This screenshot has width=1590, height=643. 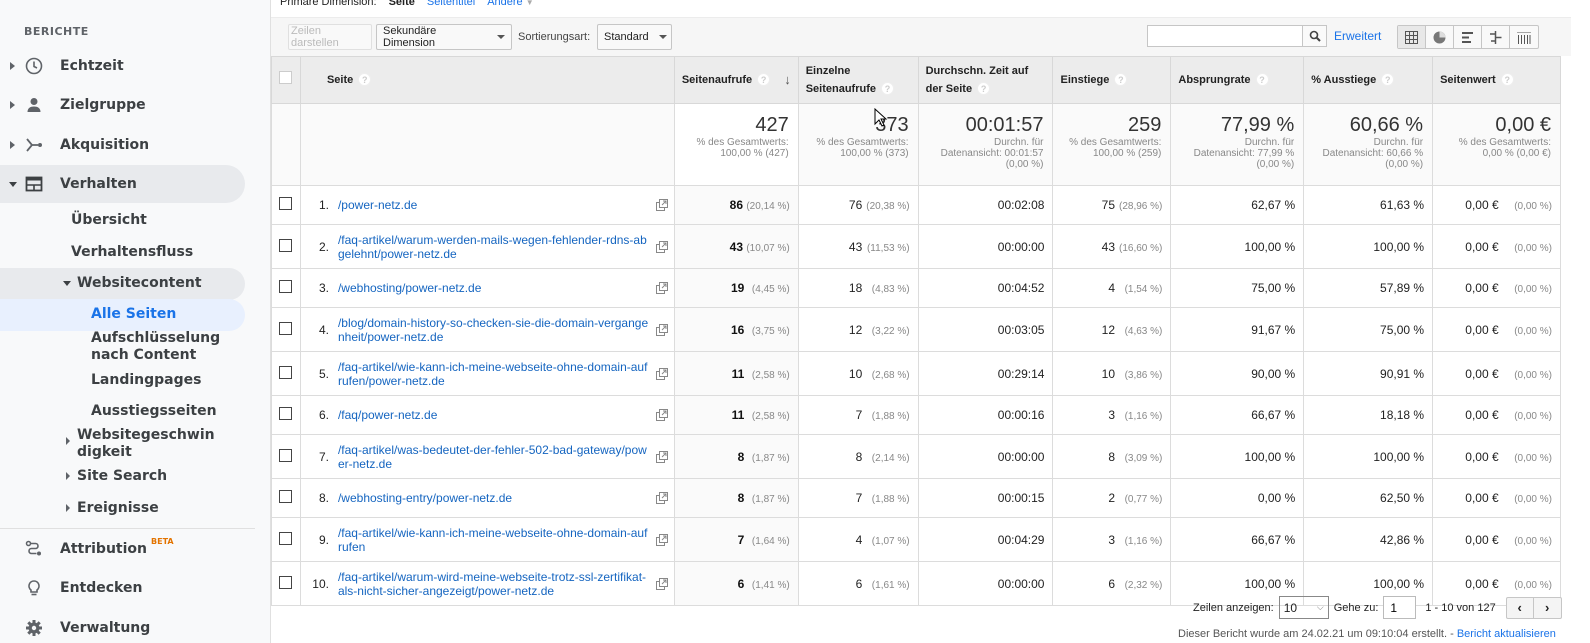 What do you see at coordinates (286, 77) in the screenshot?
I see `select-all-checkbox` at bounding box center [286, 77].